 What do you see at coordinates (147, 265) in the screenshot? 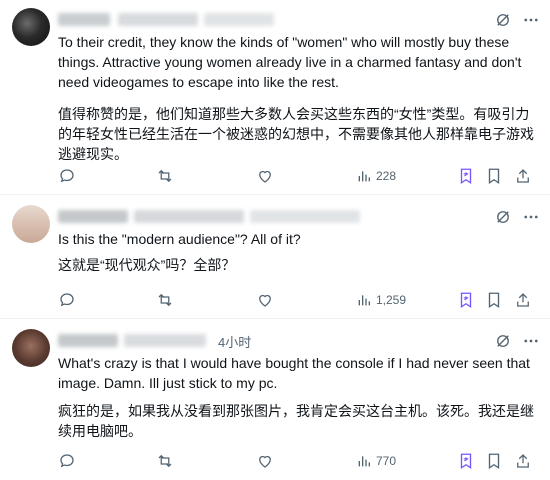
I see `post-text-zh: 这就是“现代观众”吗？全部？` at bounding box center [147, 265].